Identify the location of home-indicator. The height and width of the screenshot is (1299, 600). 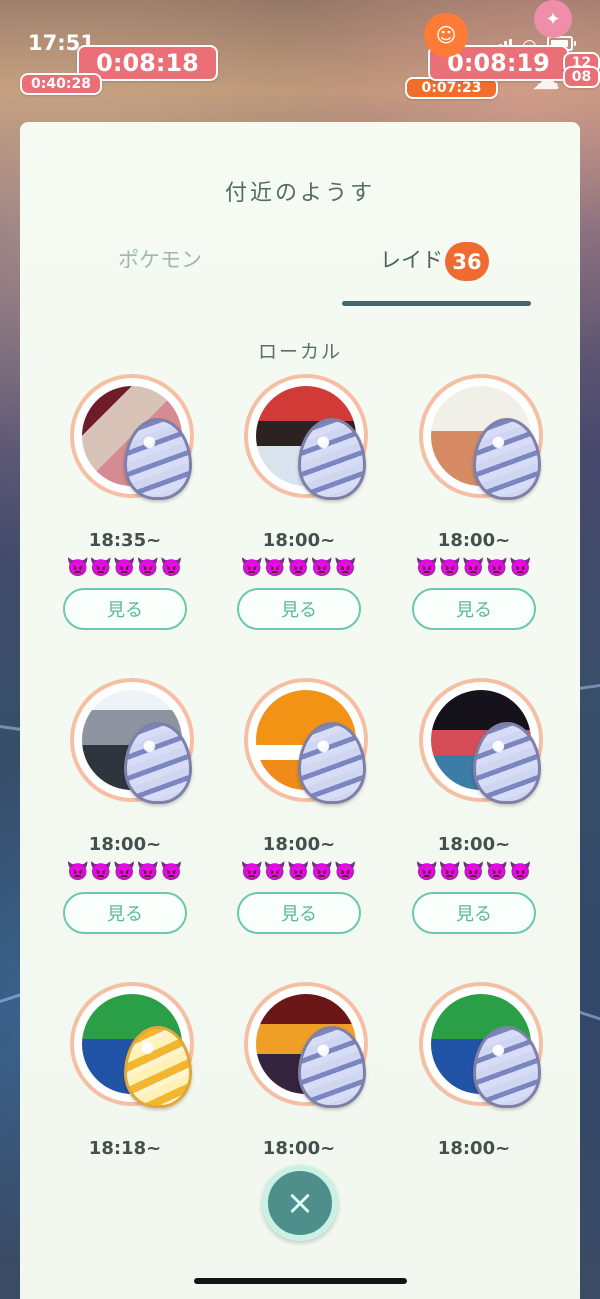
(300, 1281).